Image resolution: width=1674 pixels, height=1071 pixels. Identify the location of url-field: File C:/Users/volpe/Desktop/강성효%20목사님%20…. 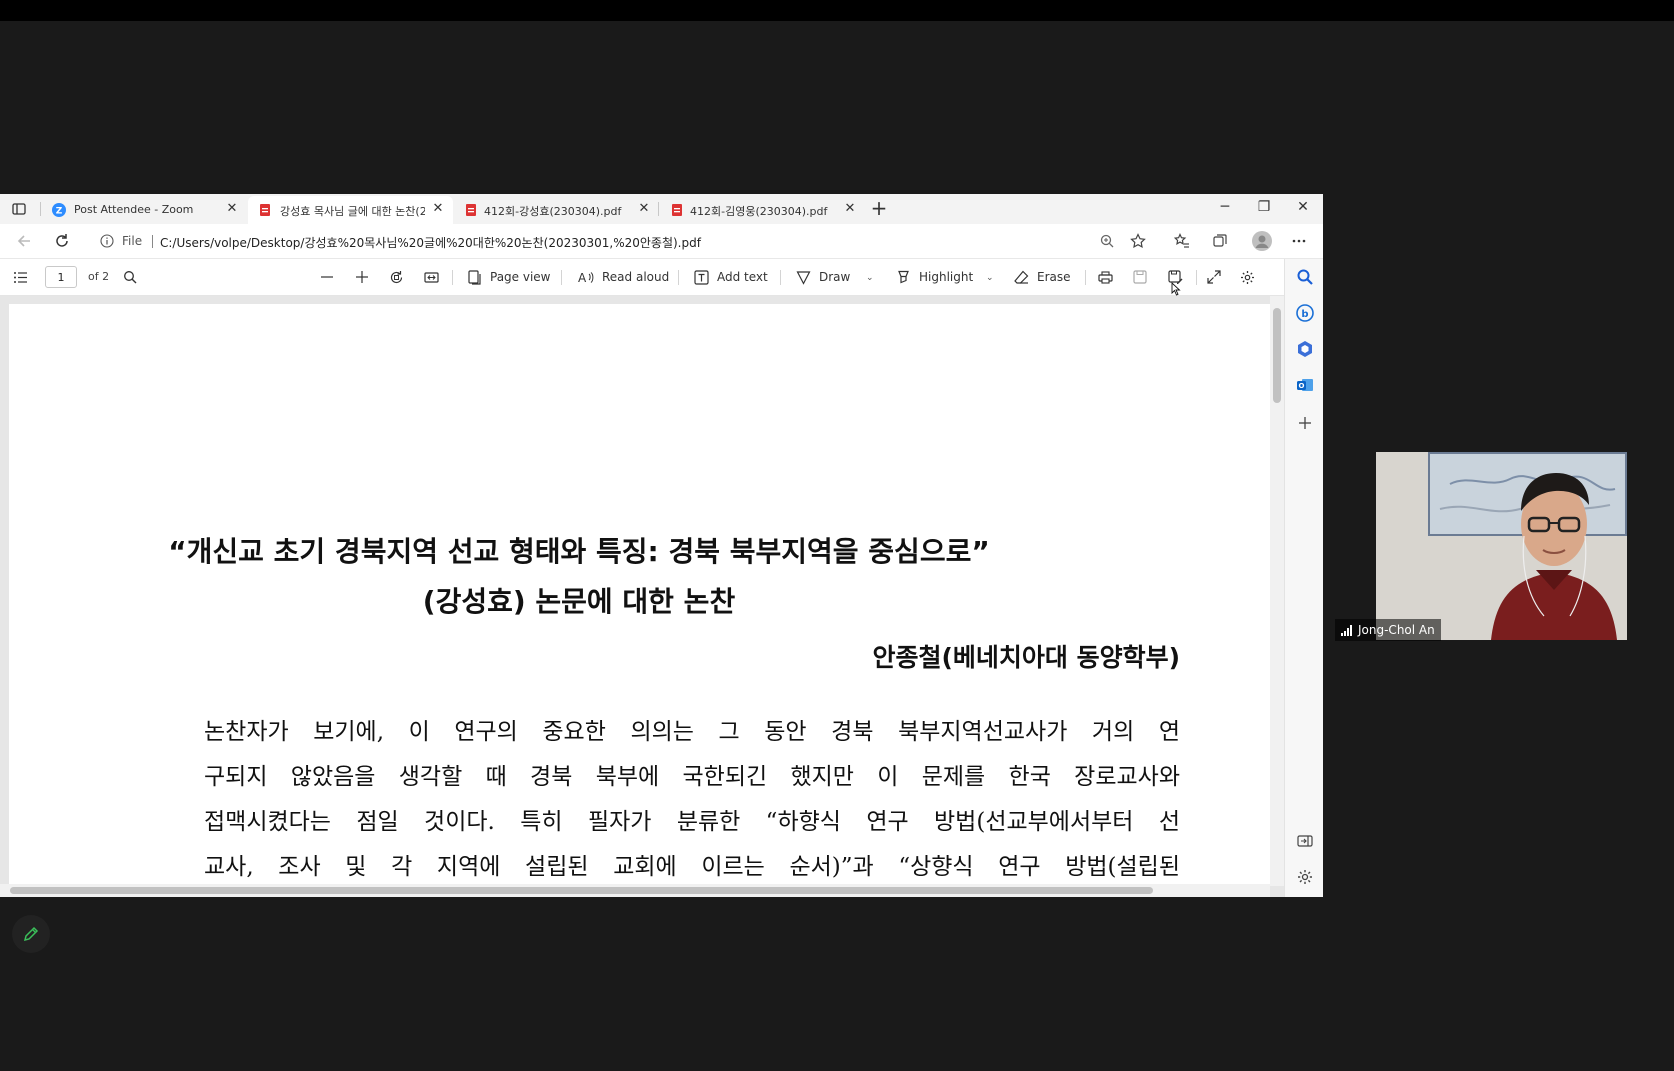
(620, 241).